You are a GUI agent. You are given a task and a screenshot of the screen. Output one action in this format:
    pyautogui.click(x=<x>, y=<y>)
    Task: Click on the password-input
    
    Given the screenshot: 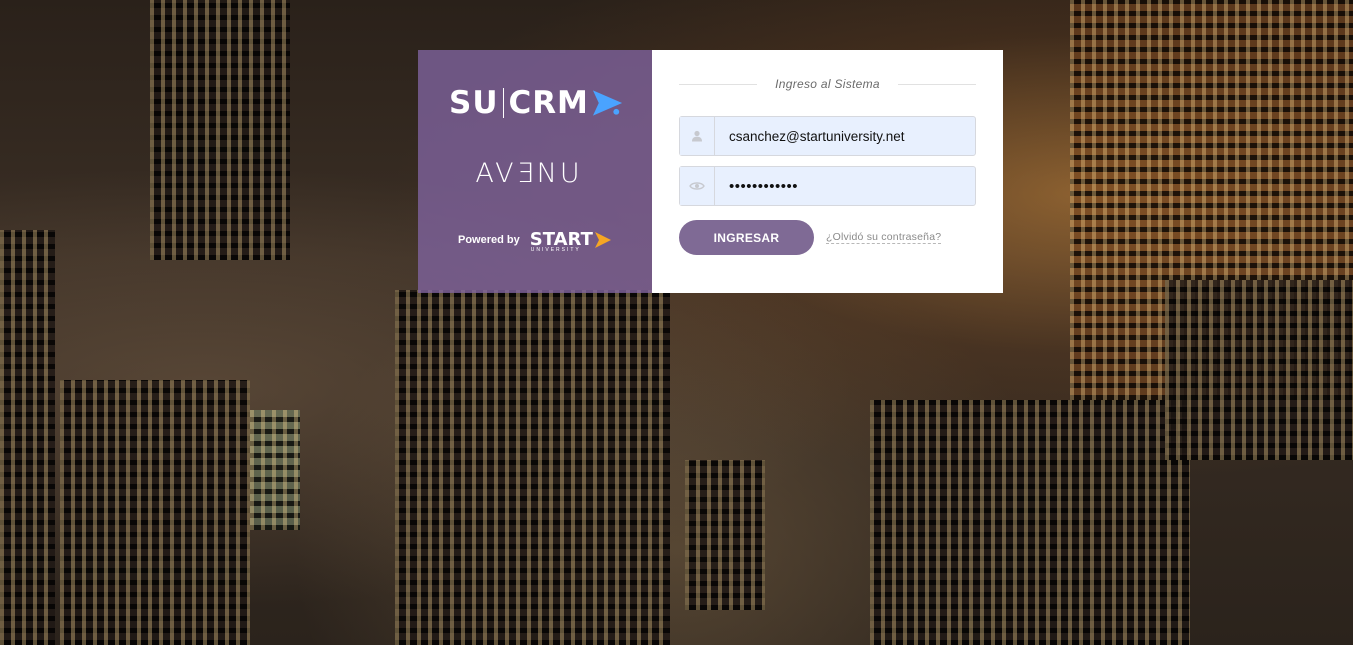 What is the action you would take?
    pyautogui.click(x=845, y=186)
    